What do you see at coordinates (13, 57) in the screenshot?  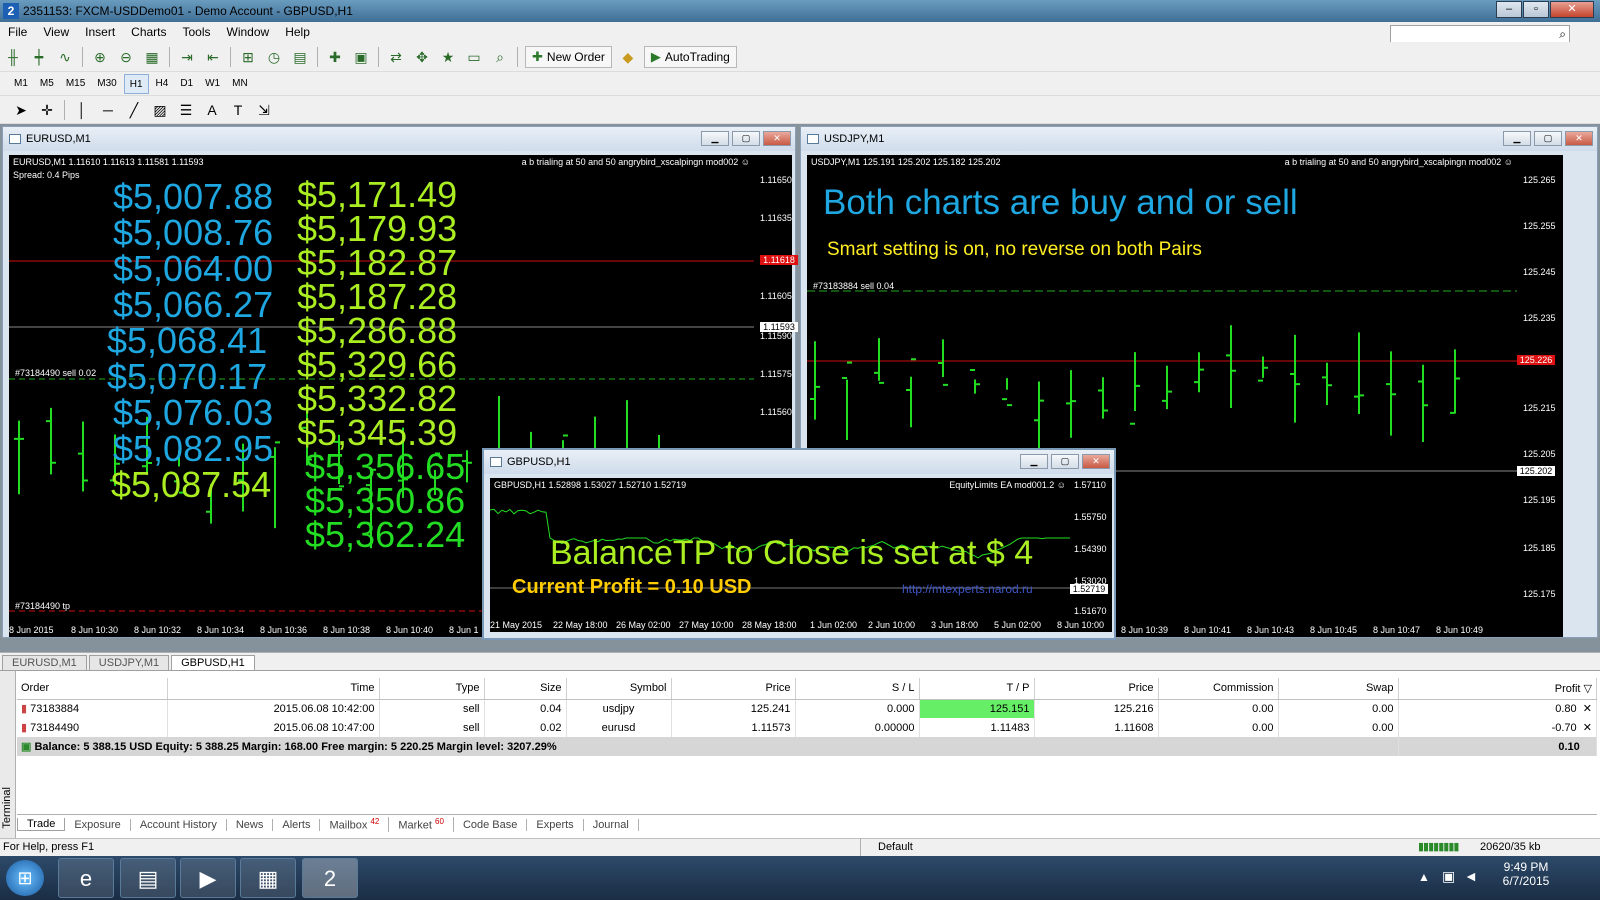 I see `bar-chart-icon: ╫` at bounding box center [13, 57].